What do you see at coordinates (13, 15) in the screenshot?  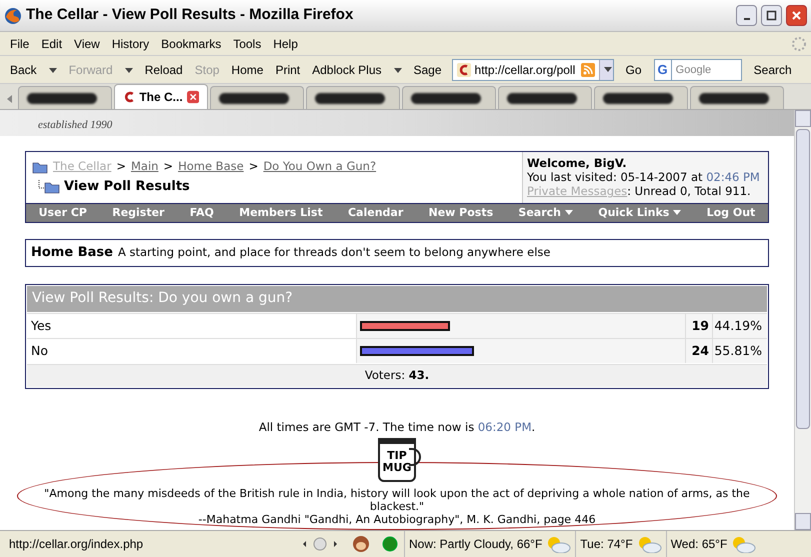 I see `browser-logo-icon` at bounding box center [13, 15].